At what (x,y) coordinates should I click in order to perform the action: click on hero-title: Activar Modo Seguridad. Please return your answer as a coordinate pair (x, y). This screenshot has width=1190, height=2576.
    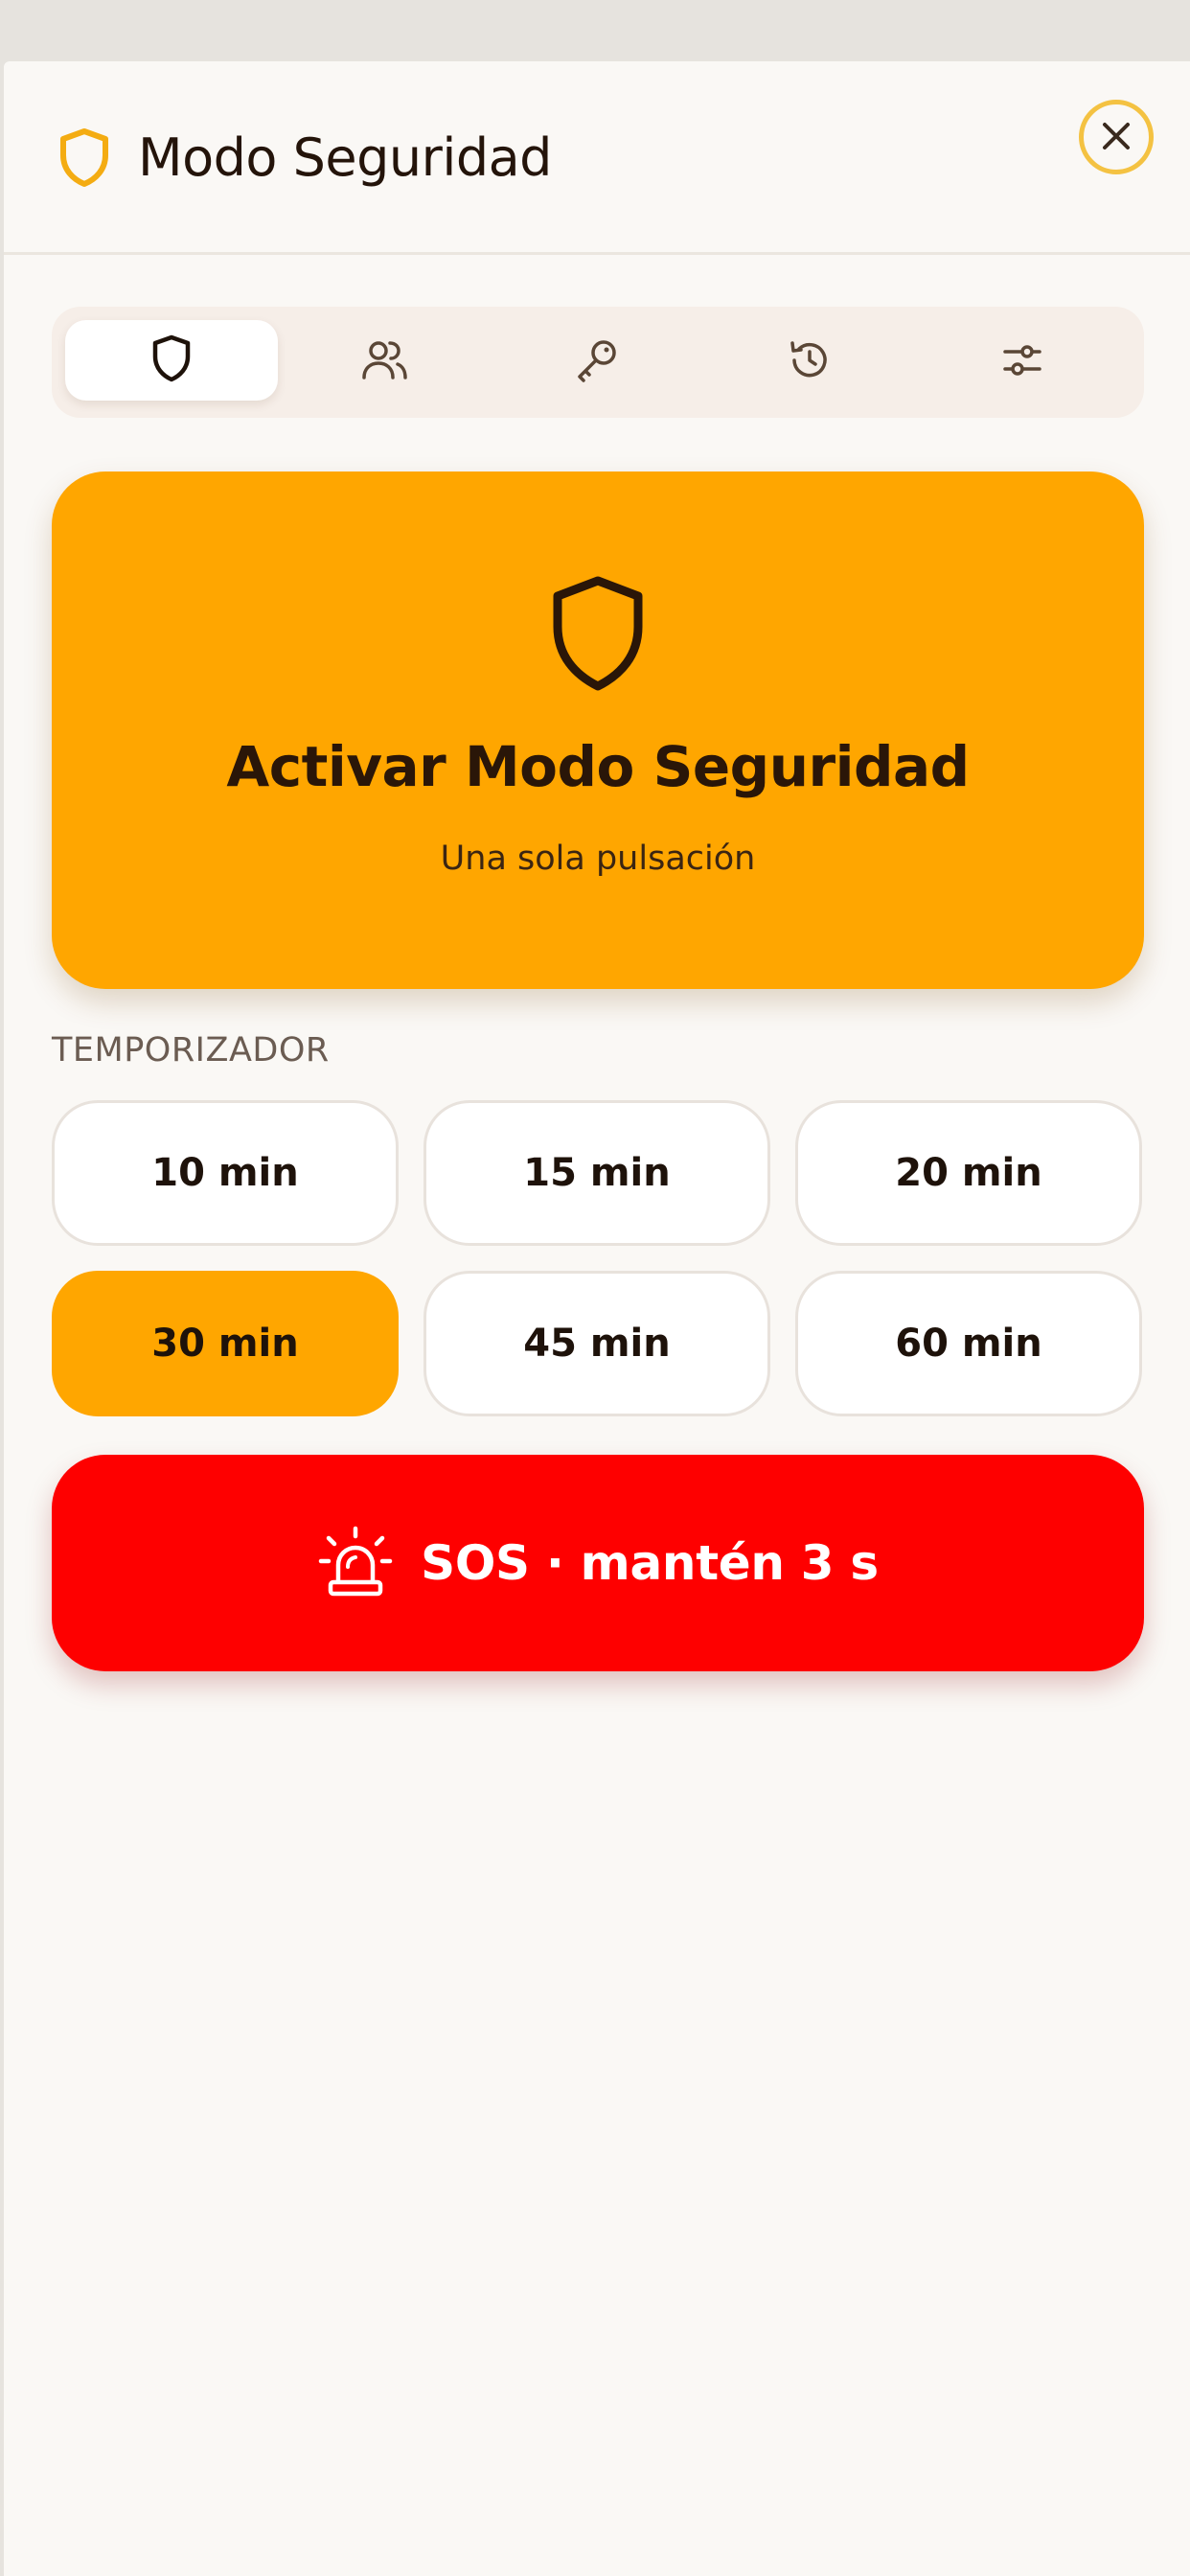
    Looking at the image, I should click on (598, 766).